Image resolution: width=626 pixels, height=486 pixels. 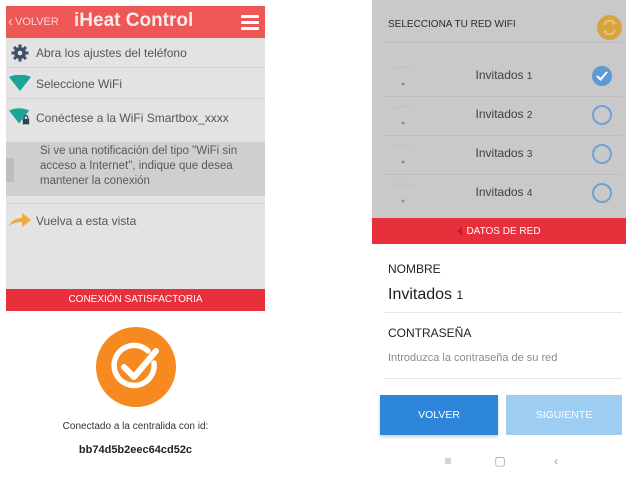 I want to click on step-select-wifi: Seleccione WiFi, so click(x=135, y=83).